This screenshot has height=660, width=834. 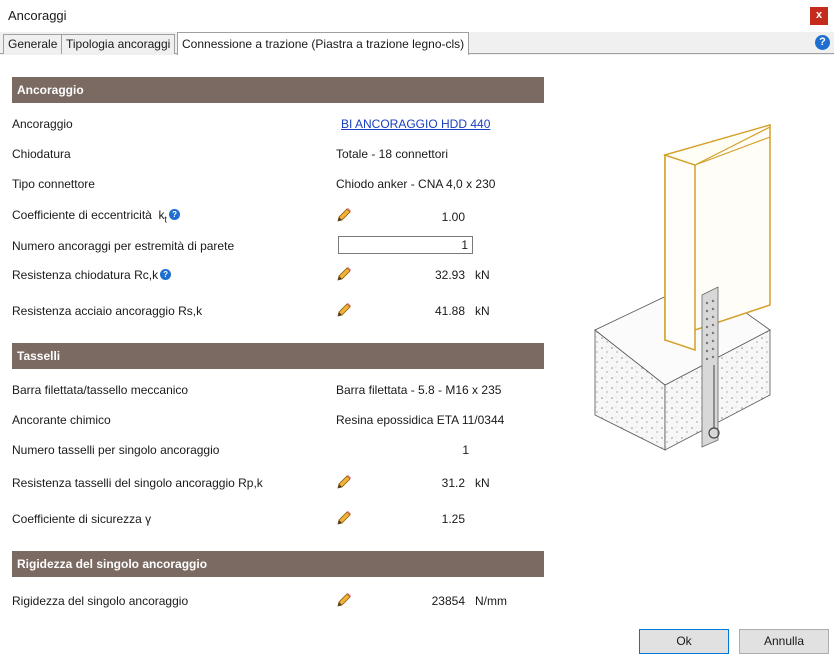 I want to click on coeff-eccentricita-label: Coefficiente di eccentricità kt?, so click(x=96, y=216).